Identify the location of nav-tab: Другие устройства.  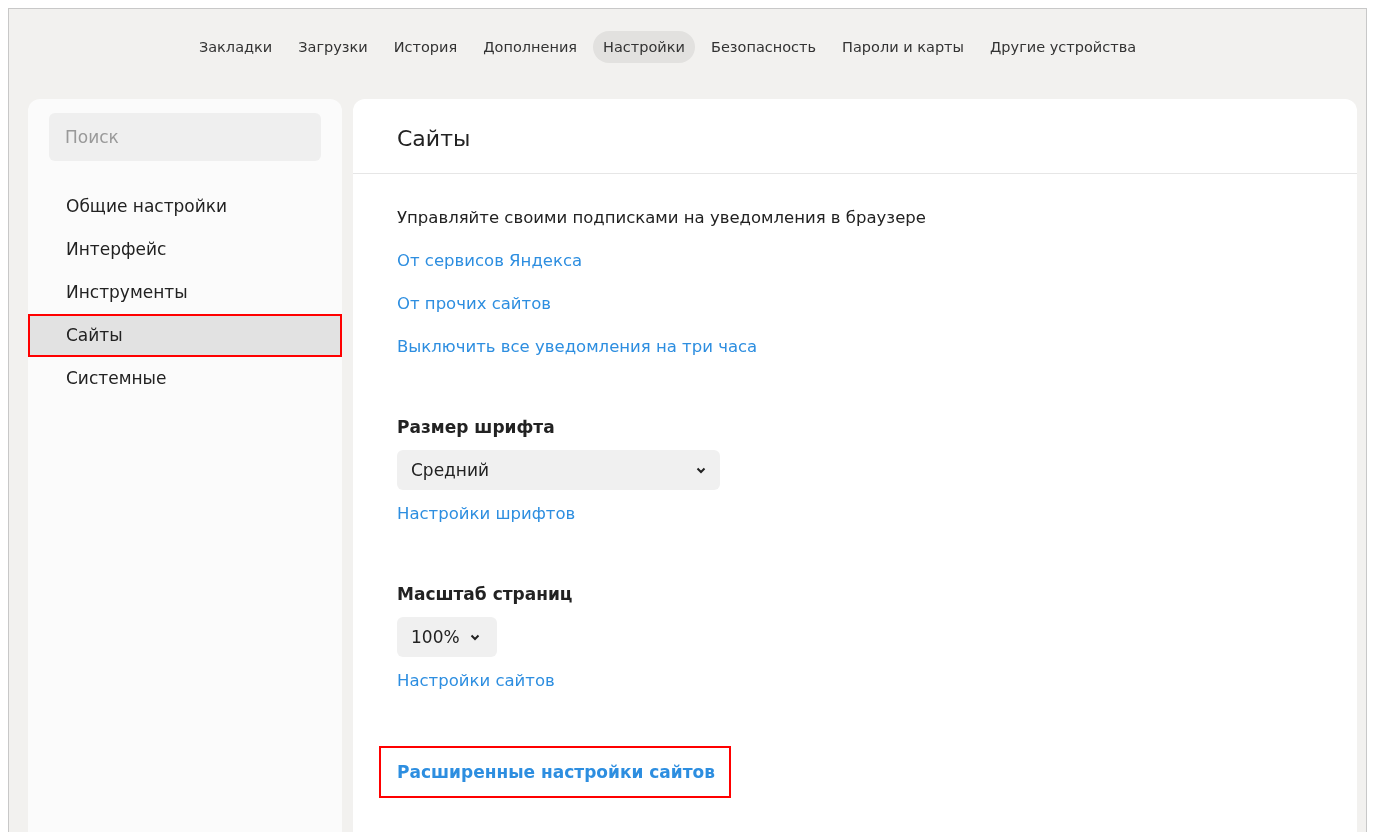
(1063, 47).